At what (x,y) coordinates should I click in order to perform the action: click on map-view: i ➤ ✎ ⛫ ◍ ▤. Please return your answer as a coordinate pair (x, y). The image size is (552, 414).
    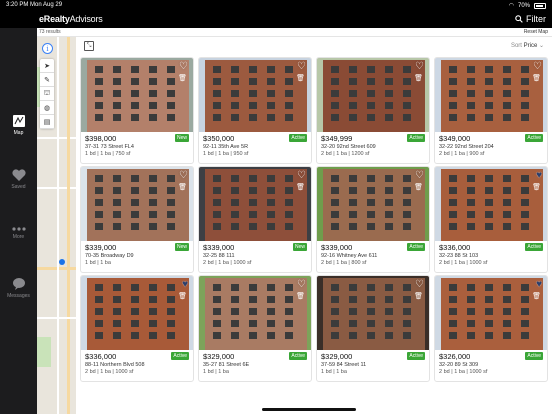
    Looking at the image, I should click on (56, 225).